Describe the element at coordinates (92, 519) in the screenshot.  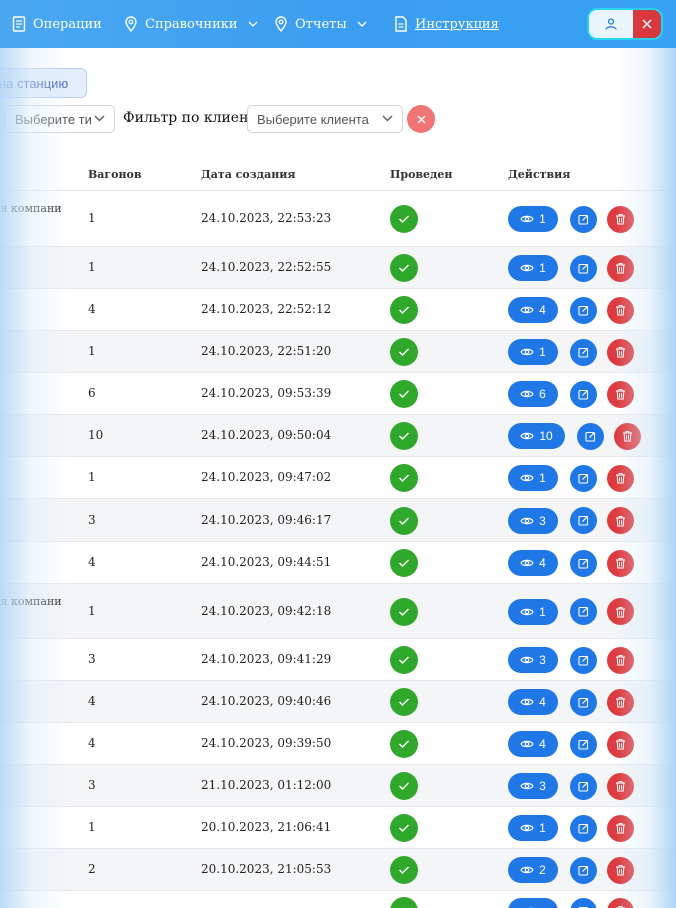
I see `cell-wagons: 3` at that location.